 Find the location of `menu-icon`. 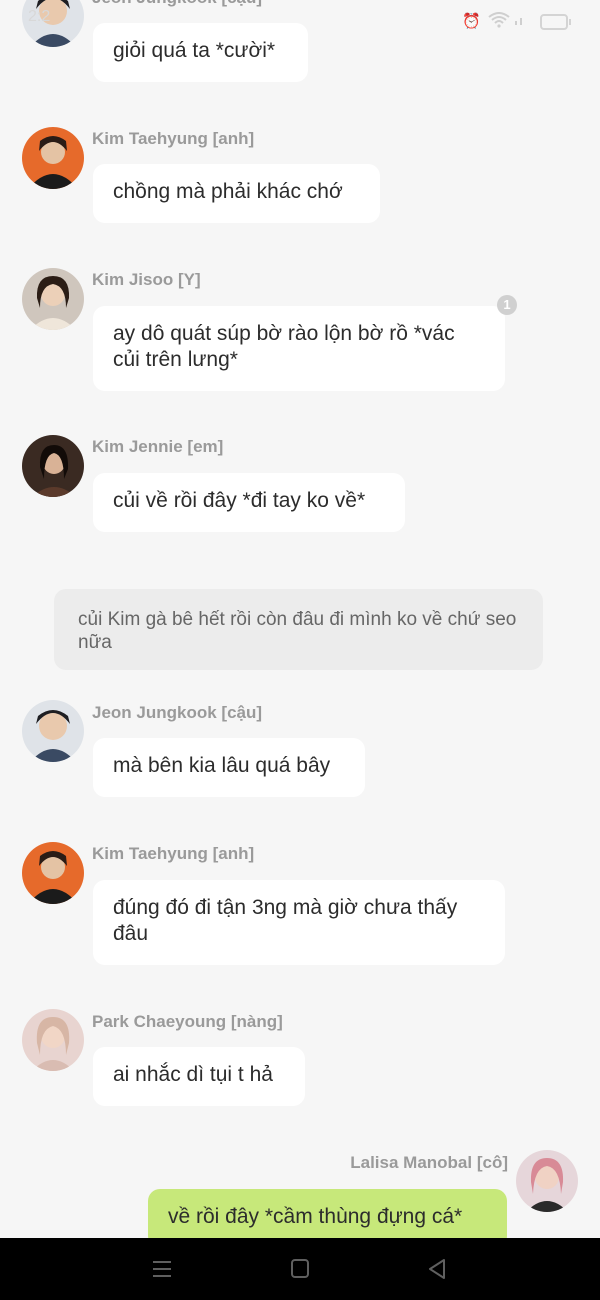

menu-icon is located at coordinates (162, 1269).